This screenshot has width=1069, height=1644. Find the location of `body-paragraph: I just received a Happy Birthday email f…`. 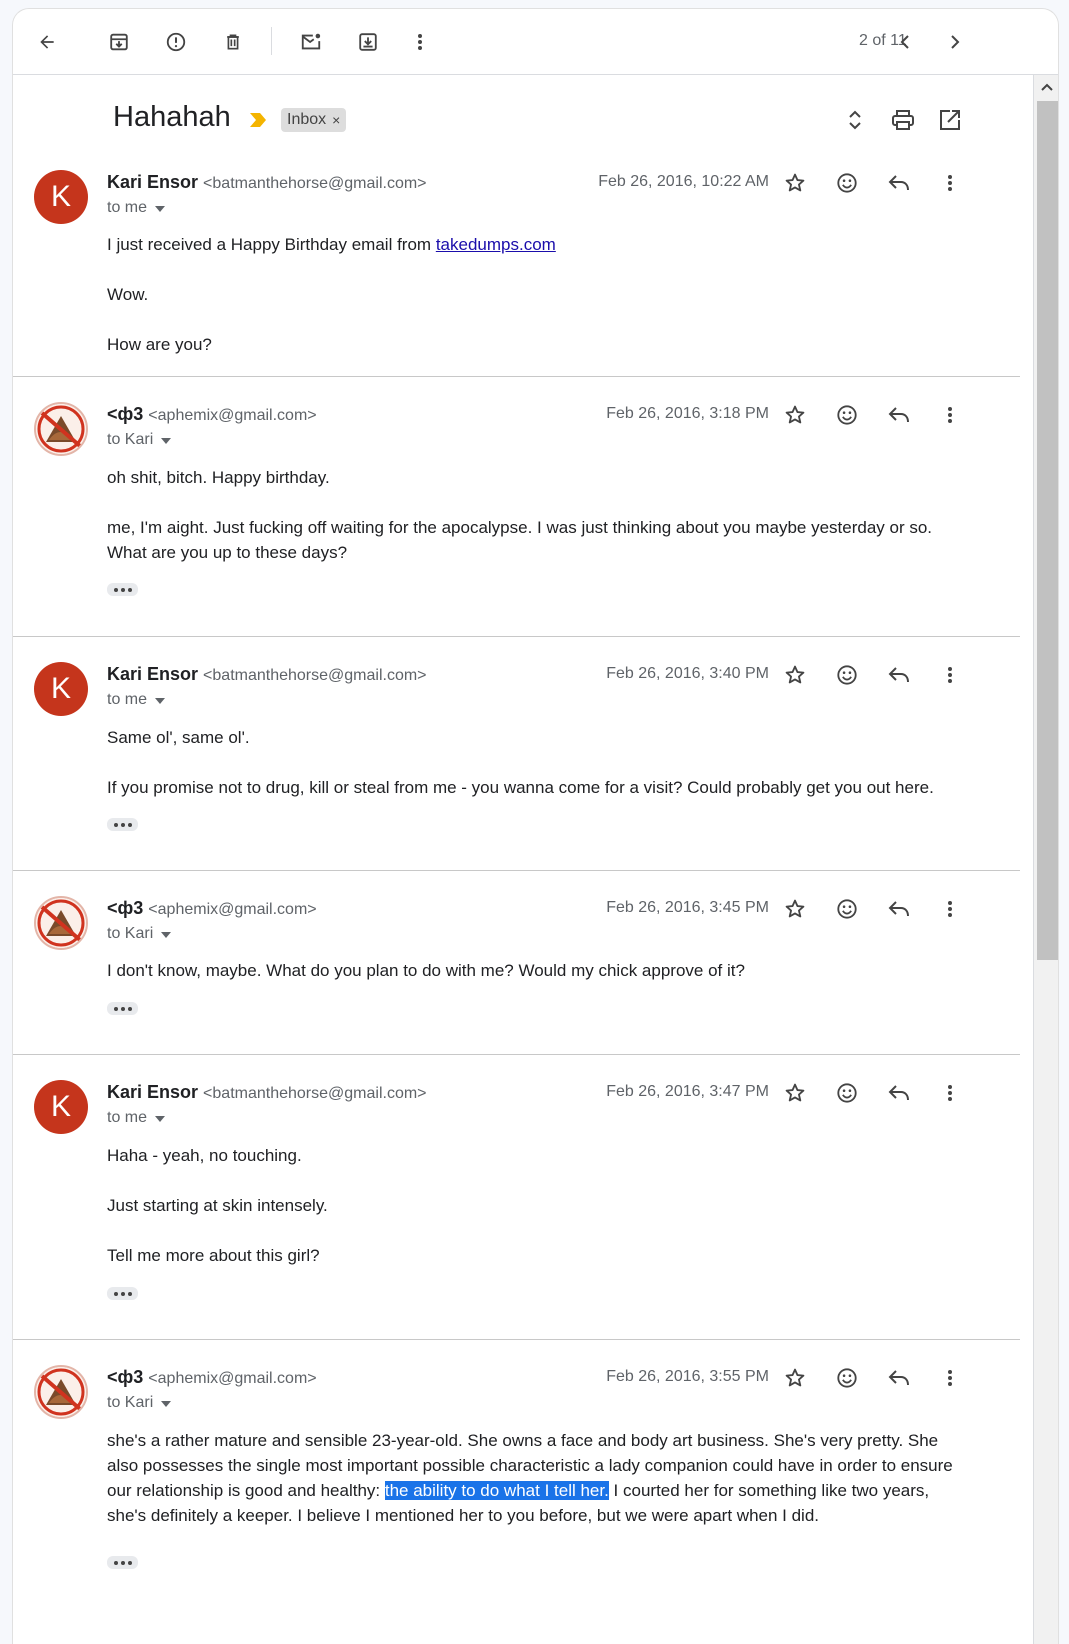

body-paragraph: I just received a Happy Birthday email f… is located at coordinates (537, 244).